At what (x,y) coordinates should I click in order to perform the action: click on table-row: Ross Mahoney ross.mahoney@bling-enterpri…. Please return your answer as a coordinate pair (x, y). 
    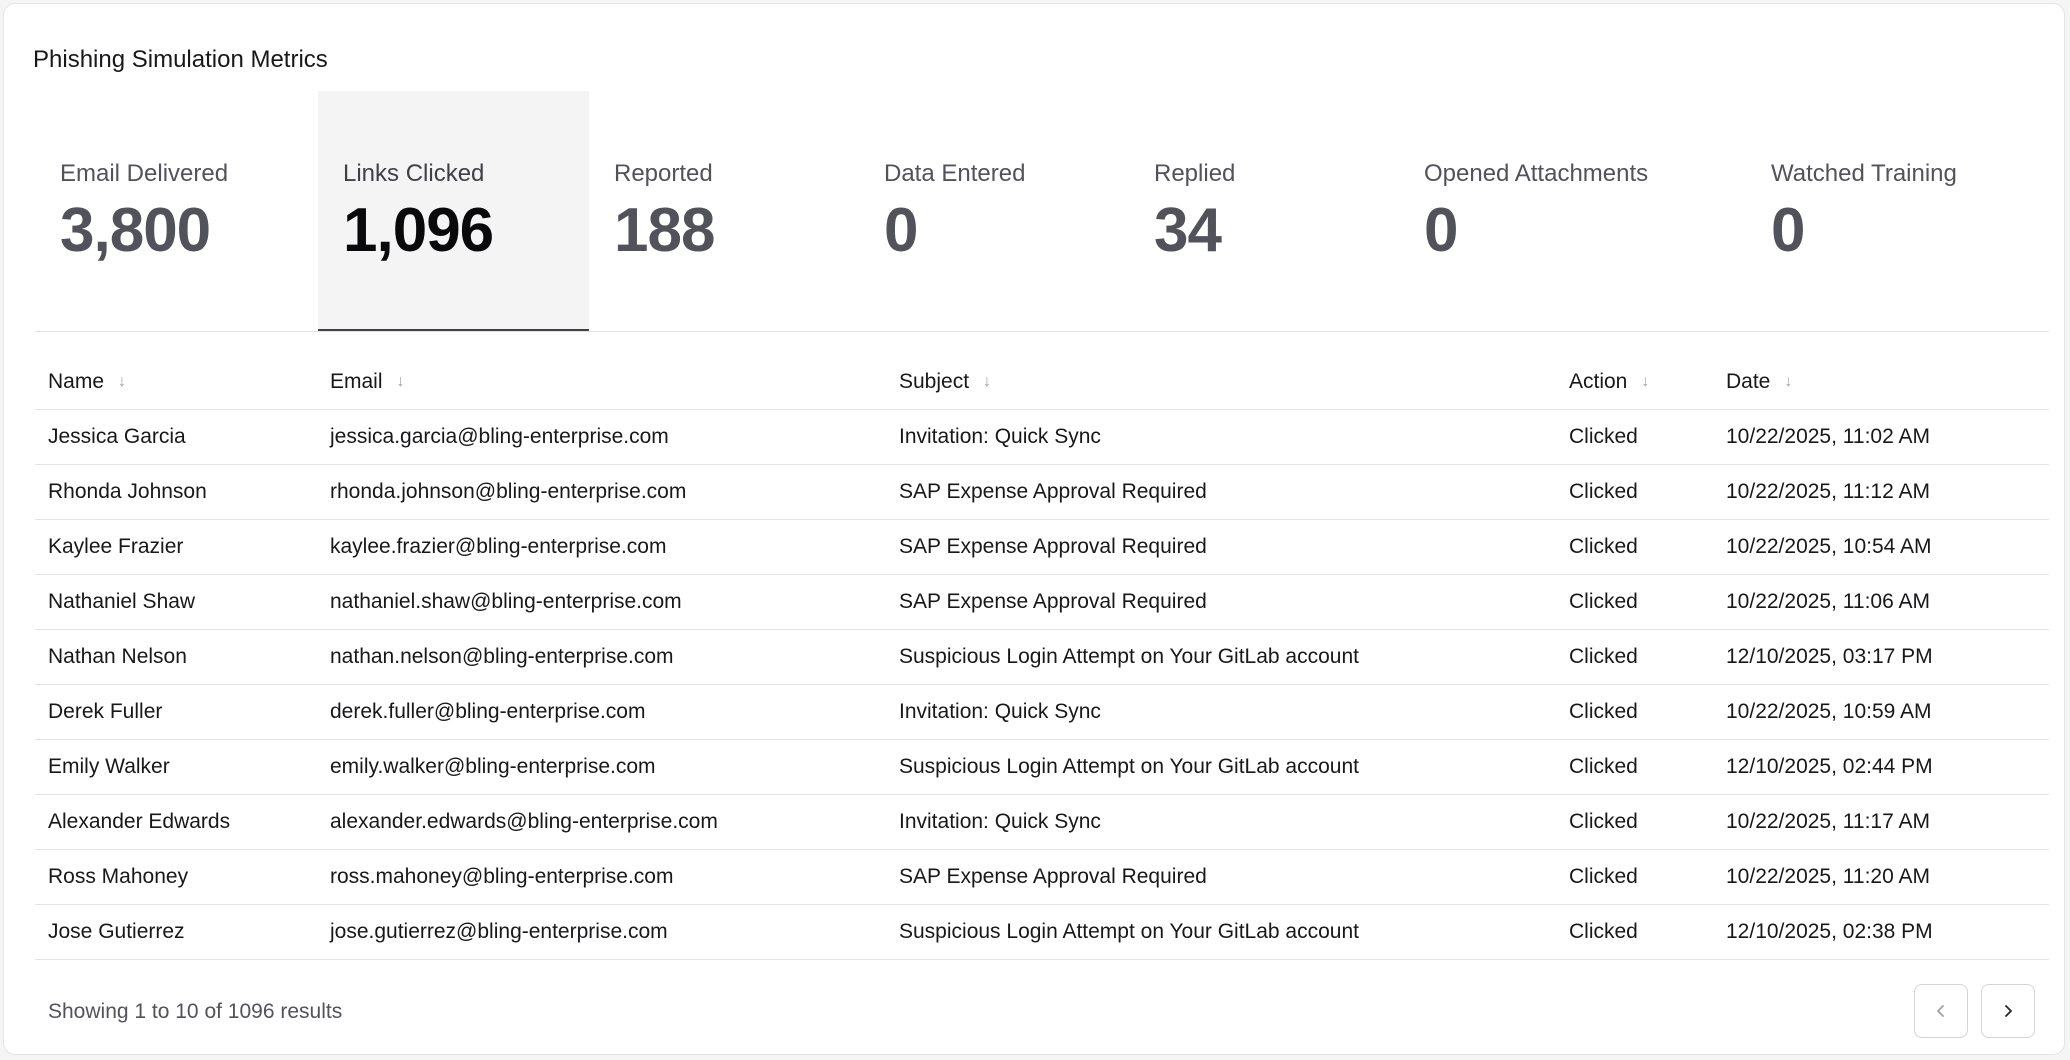
    Looking at the image, I should click on (1042, 877).